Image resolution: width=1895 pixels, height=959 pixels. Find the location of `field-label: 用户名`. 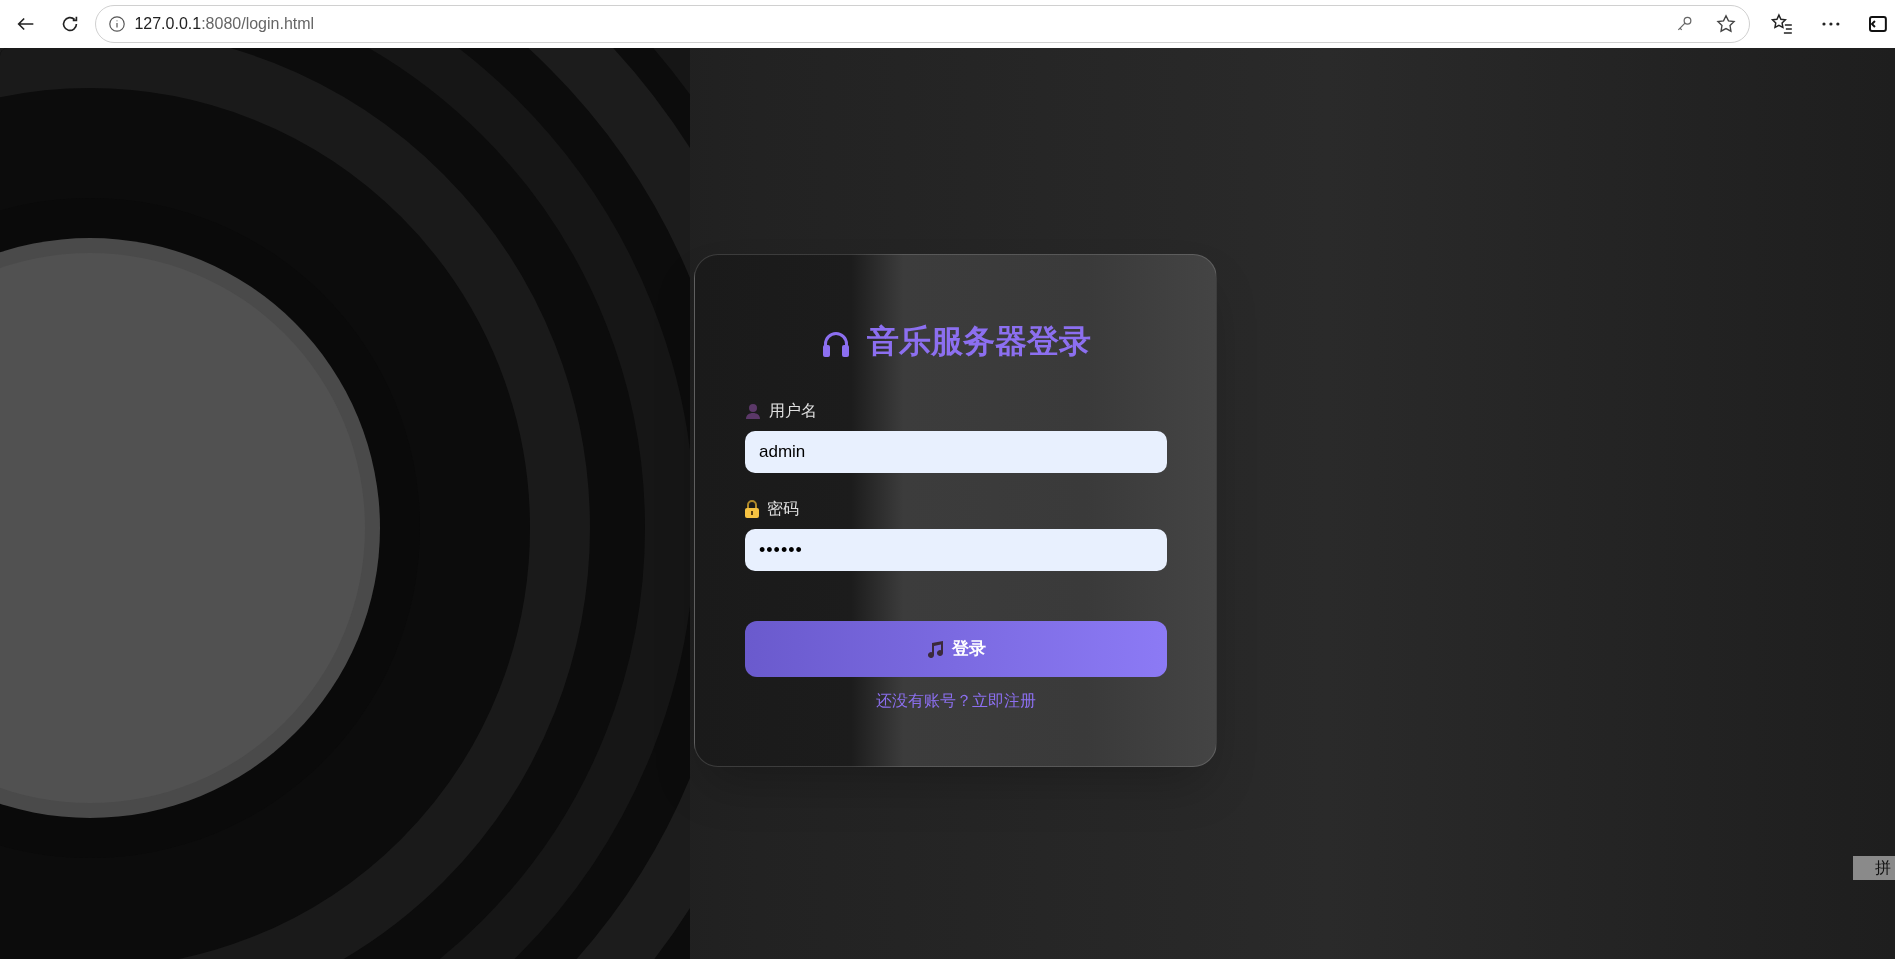

field-label: 用户名 is located at coordinates (793, 411).